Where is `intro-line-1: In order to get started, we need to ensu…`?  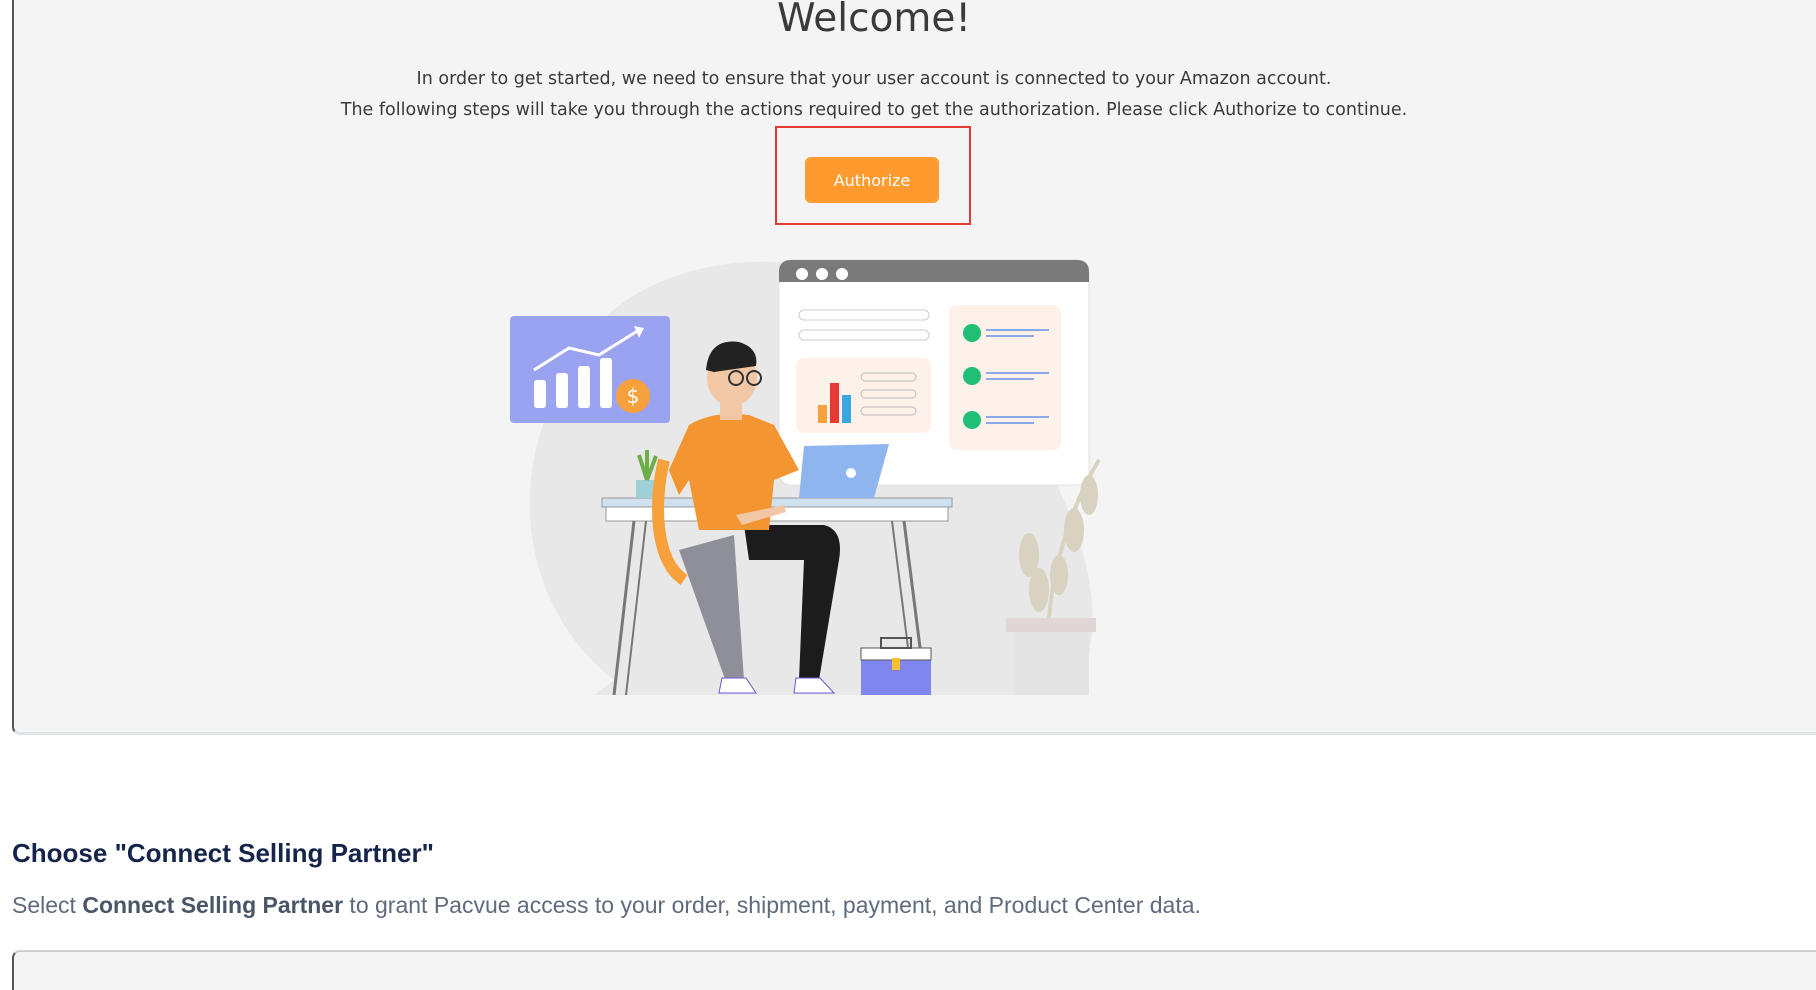 intro-line-1: In order to get started, we need to ensu… is located at coordinates (874, 79).